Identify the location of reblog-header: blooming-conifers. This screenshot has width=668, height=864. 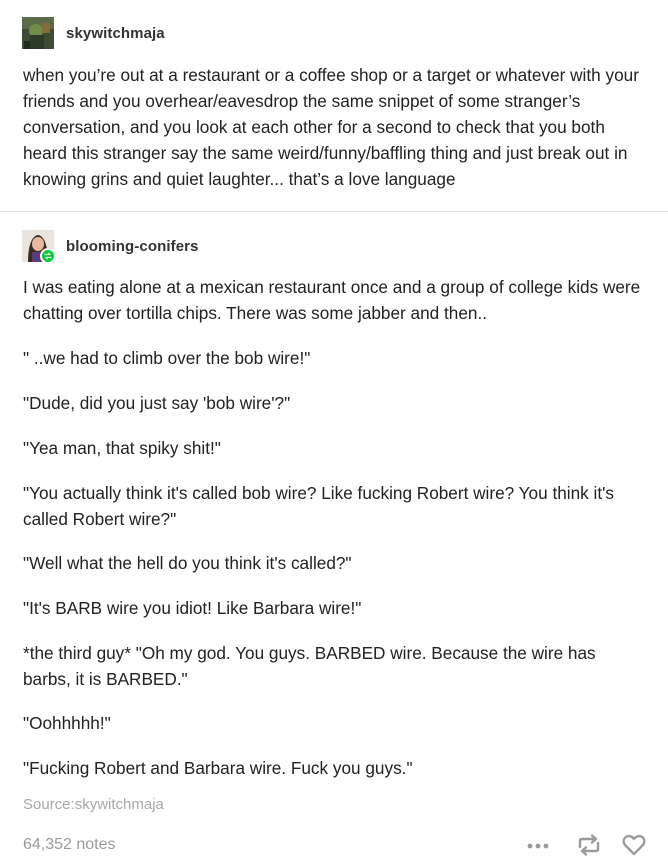
(110, 247).